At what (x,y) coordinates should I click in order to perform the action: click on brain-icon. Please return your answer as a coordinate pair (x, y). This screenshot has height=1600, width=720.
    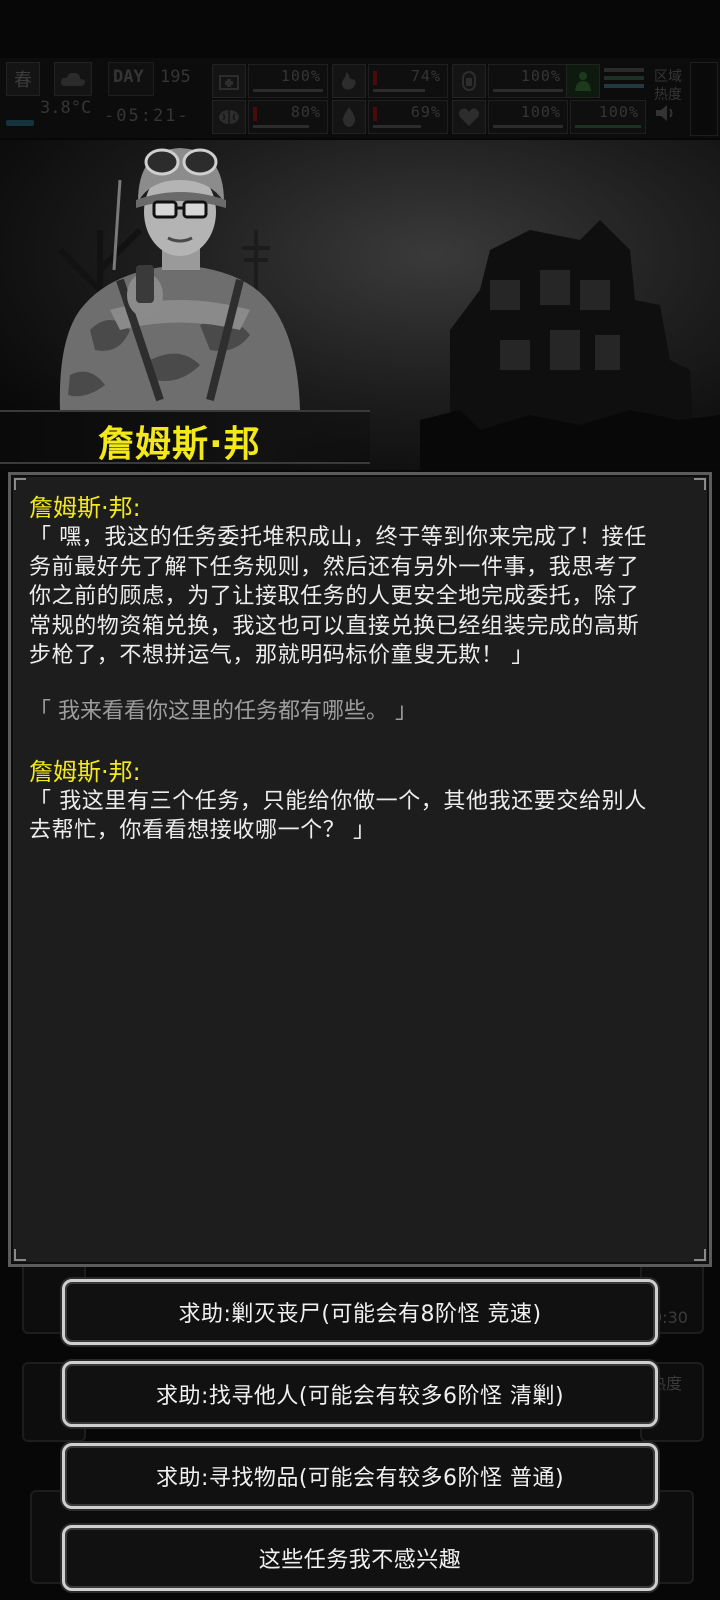
    Looking at the image, I should click on (229, 117).